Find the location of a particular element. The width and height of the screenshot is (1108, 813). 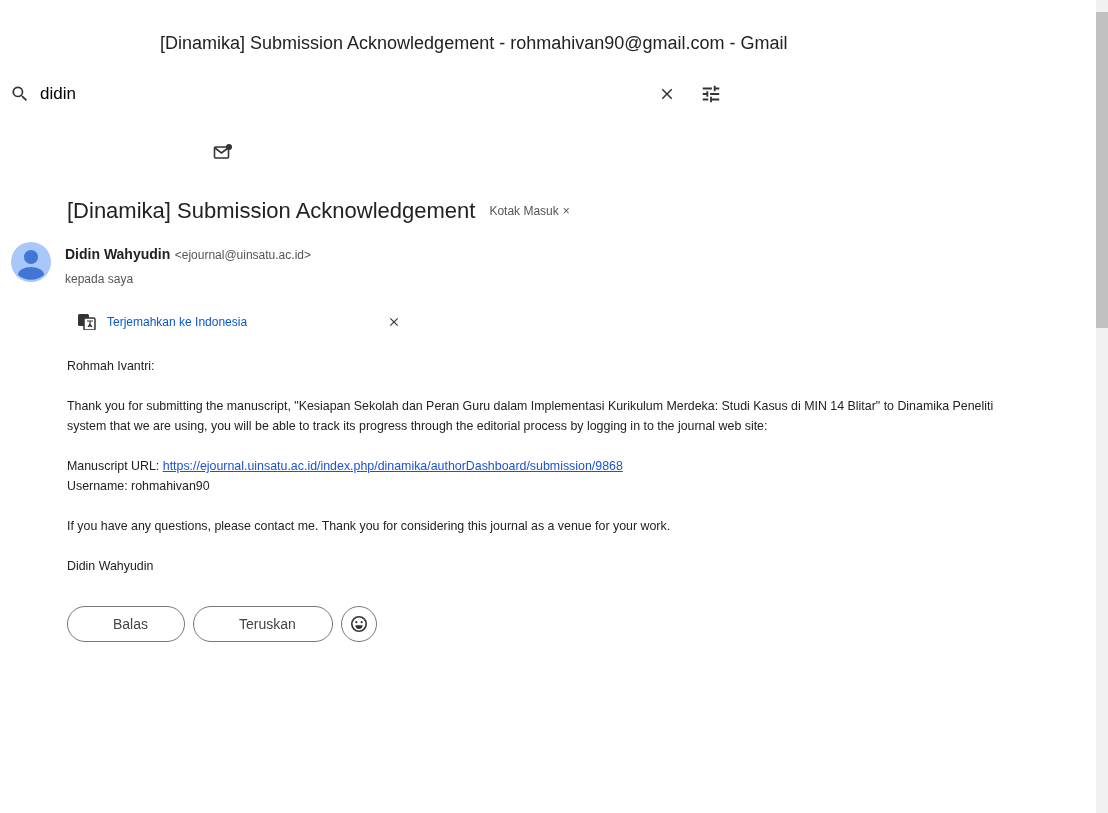

scrollbar is located at coordinates (1102, 406).